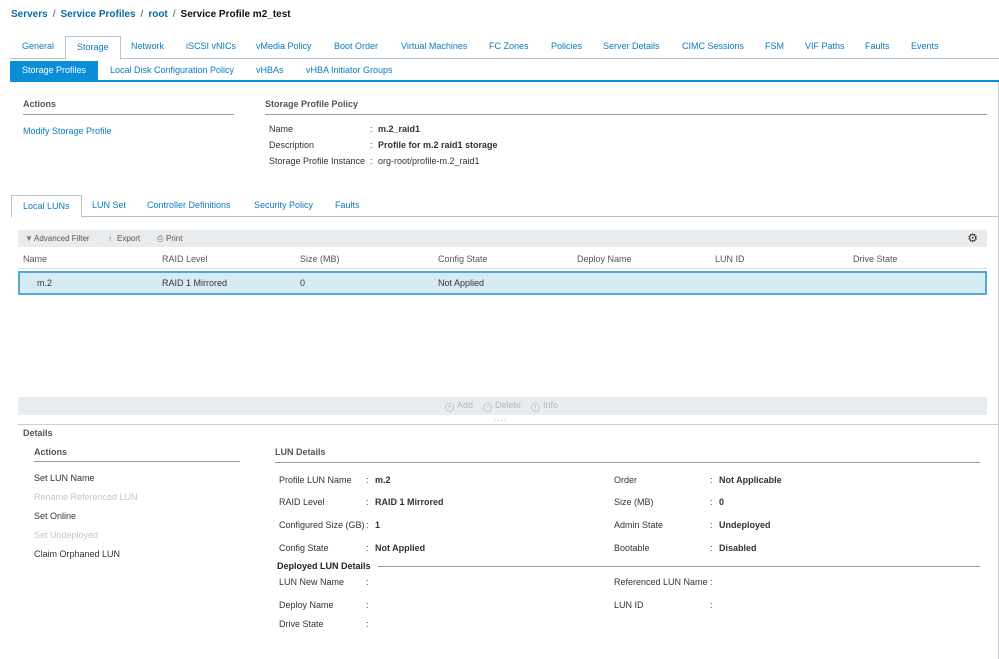 This screenshot has height=659, width=999. Describe the element at coordinates (320, 259) in the screenshot. I see `column-header-size: Size (MB)` at that location.